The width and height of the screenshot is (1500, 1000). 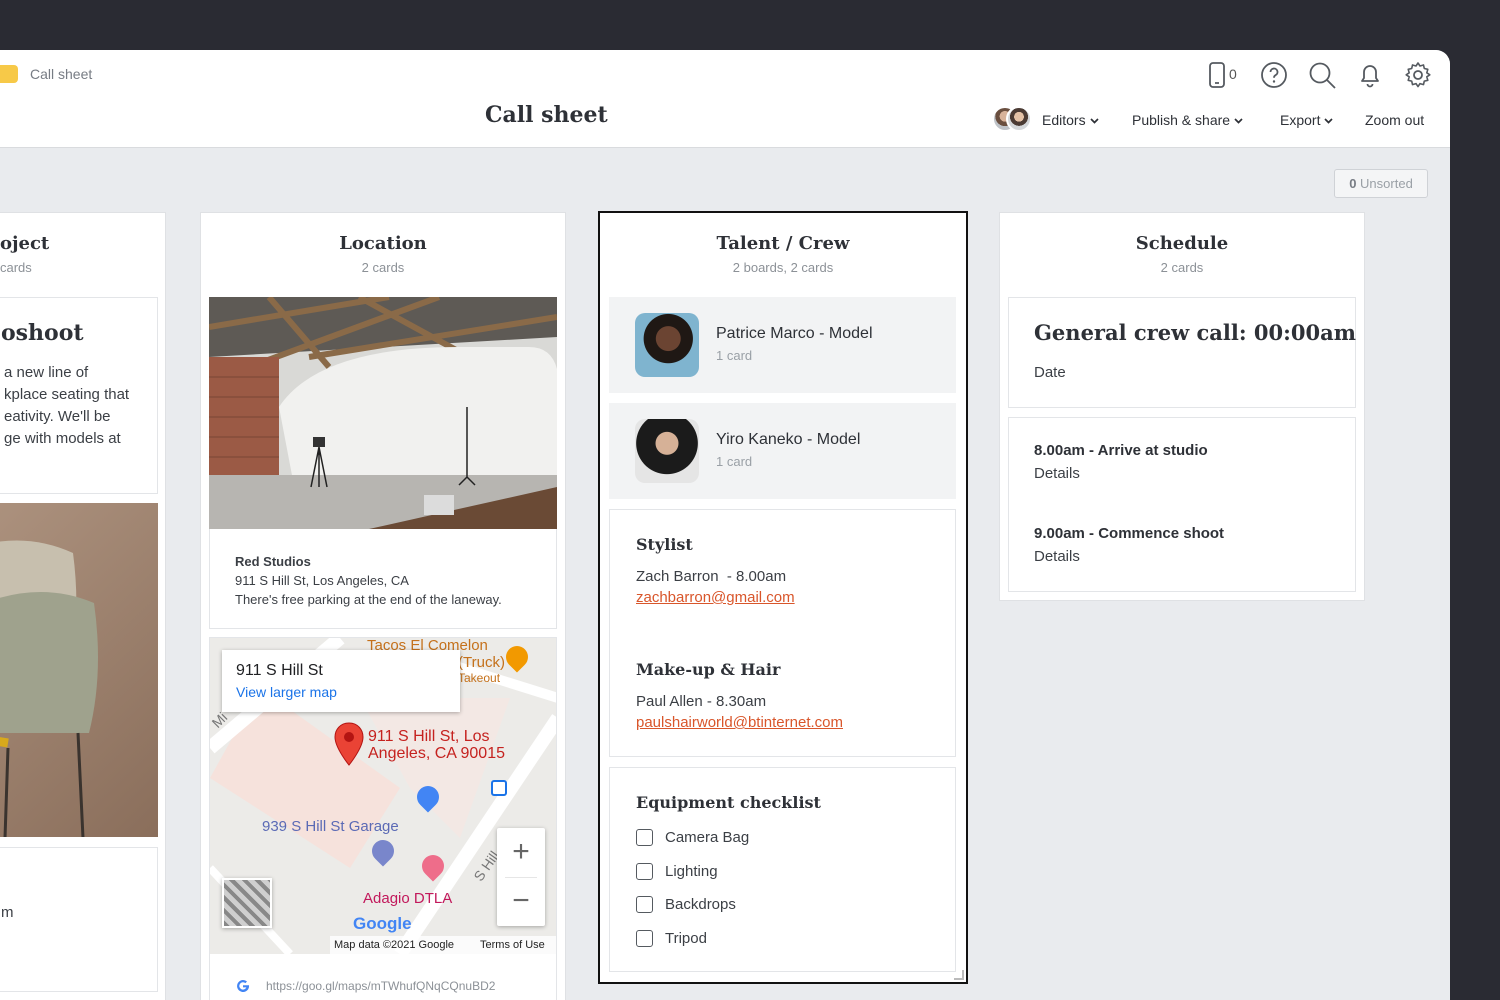 I want to click on board-patrice-marco: Patrice Marco - Model 1 card, so click(x=782, y=345).